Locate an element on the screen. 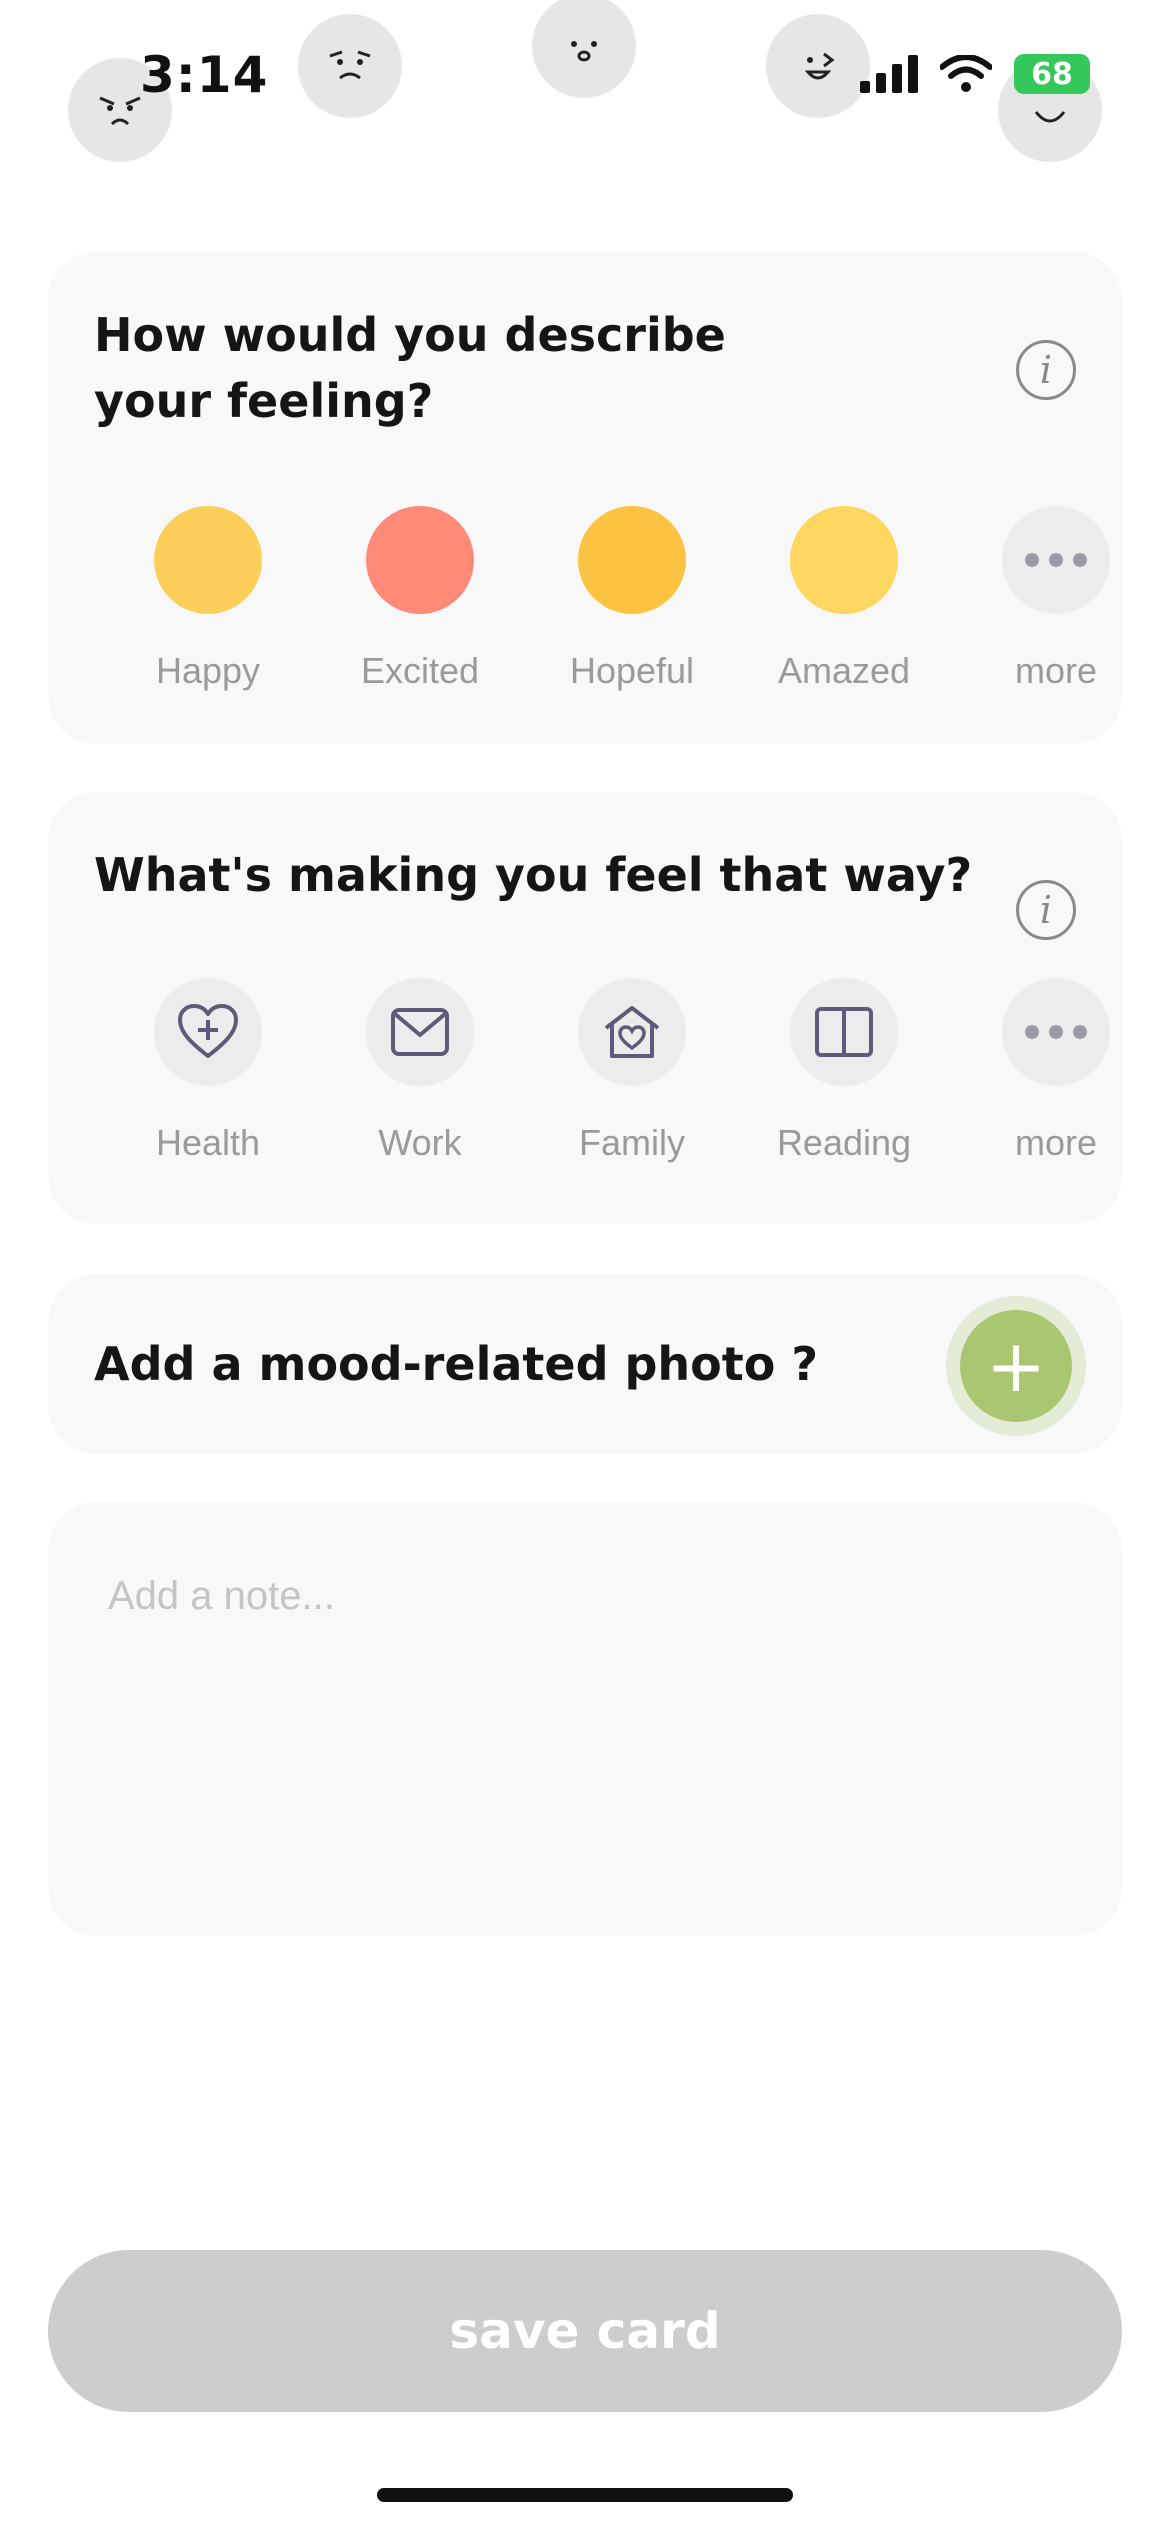 This screenshot has width=1170, height=2532. excited-mood-swatch is located at coordinates (420, 560).